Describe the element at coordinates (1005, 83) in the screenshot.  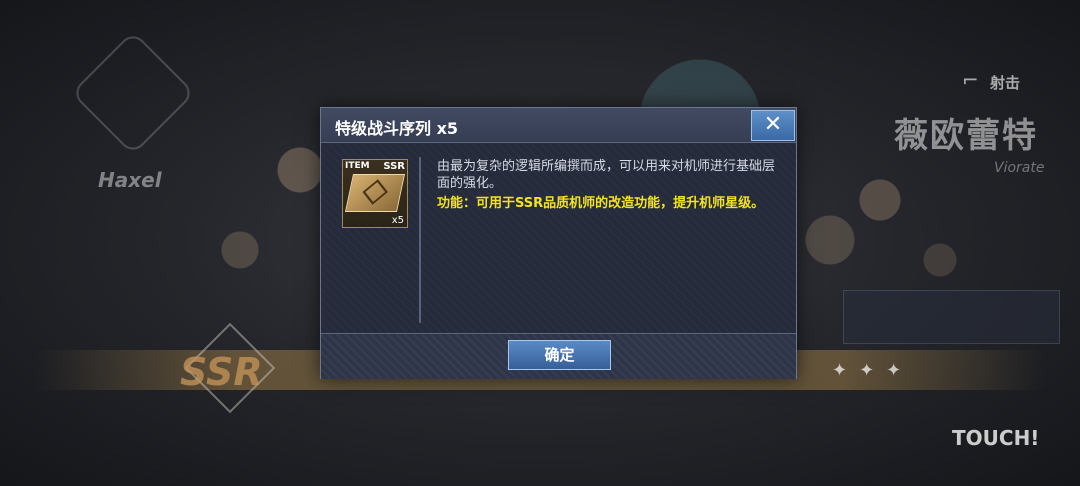
I see `role-label: 射击` at that location.